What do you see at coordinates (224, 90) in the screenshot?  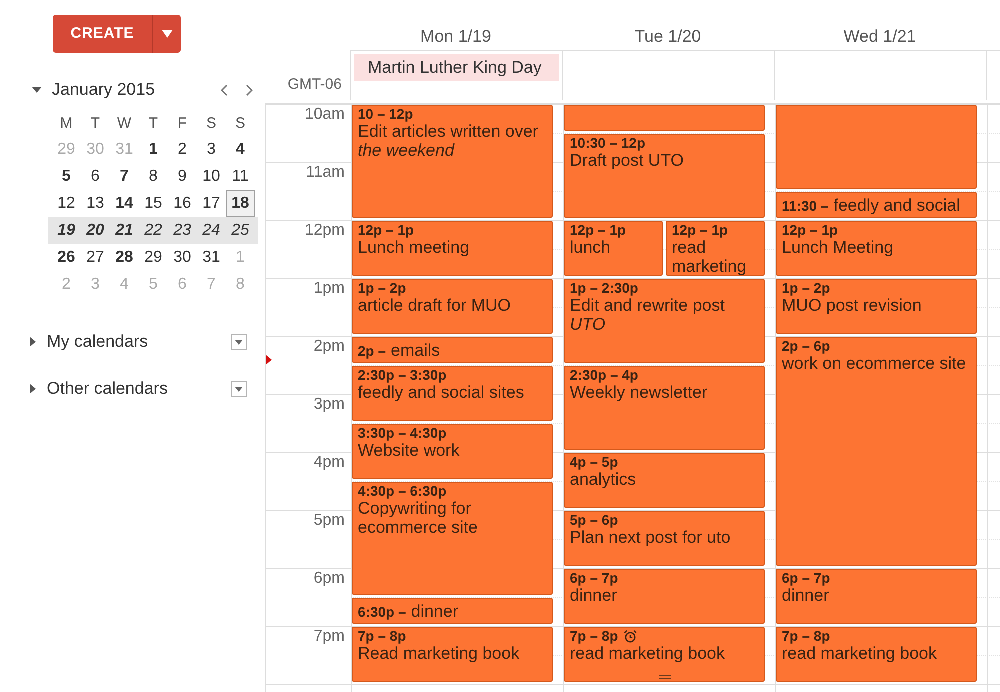 I see `chevron-left-icon` at bounding box center [224, 90].